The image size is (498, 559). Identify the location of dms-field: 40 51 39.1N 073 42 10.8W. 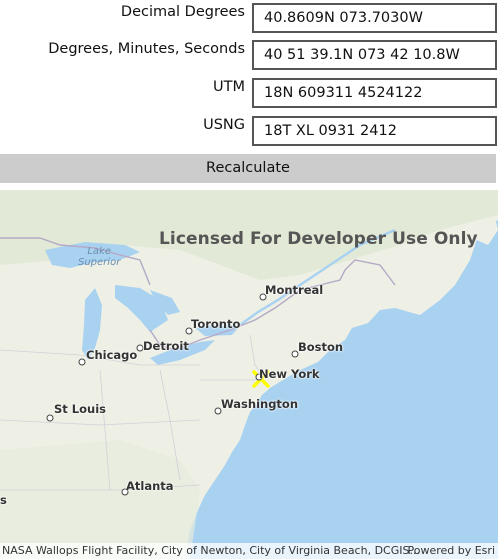
(374, 55).